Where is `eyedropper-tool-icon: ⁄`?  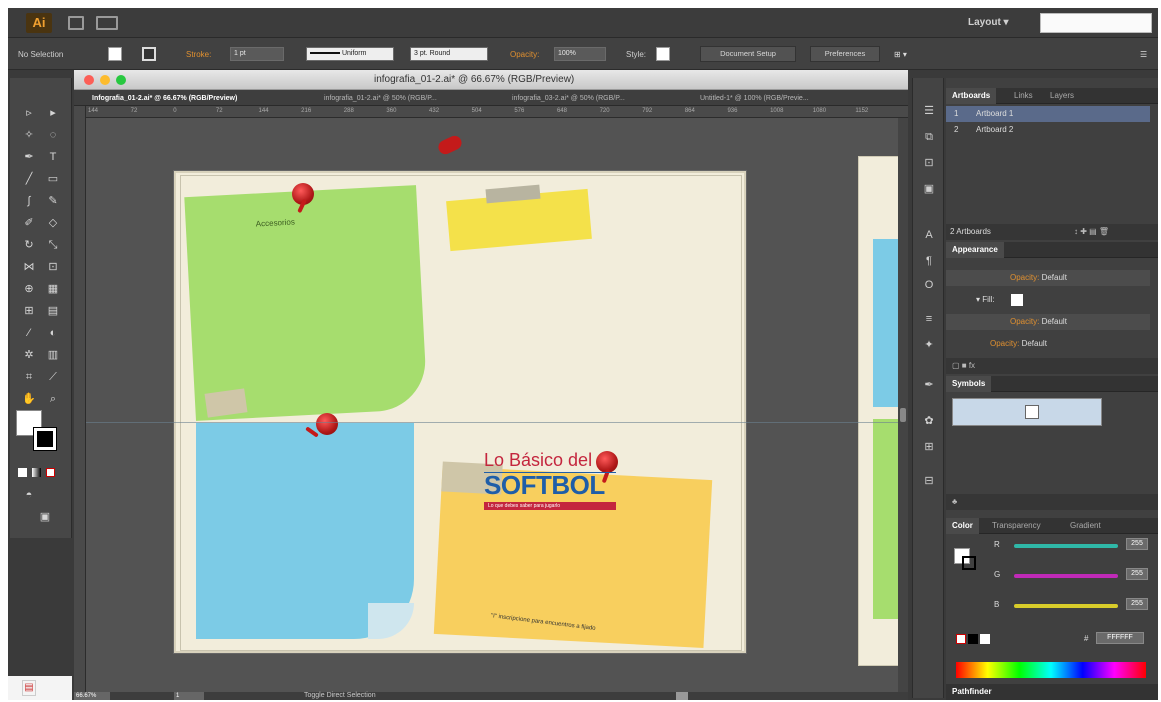 eyedropper-tool-icon: ⁄ is located at coordinates (29, 333).